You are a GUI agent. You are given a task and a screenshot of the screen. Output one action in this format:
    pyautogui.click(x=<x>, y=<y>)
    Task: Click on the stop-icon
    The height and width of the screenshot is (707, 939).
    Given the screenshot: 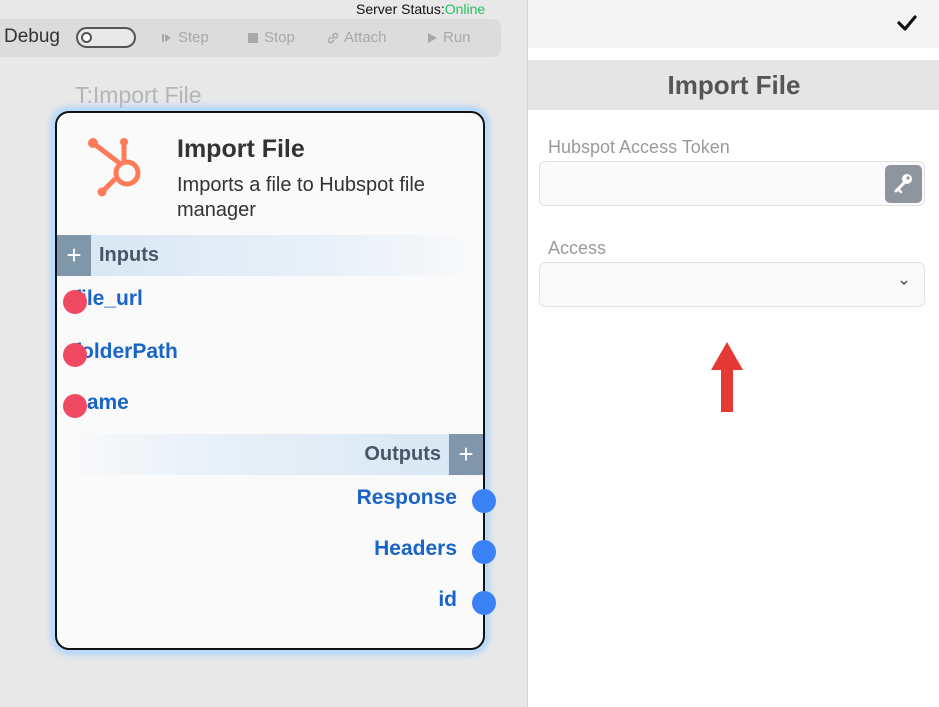 What is the action you would take?
    pyautogui.click(x=253, y=37)
    